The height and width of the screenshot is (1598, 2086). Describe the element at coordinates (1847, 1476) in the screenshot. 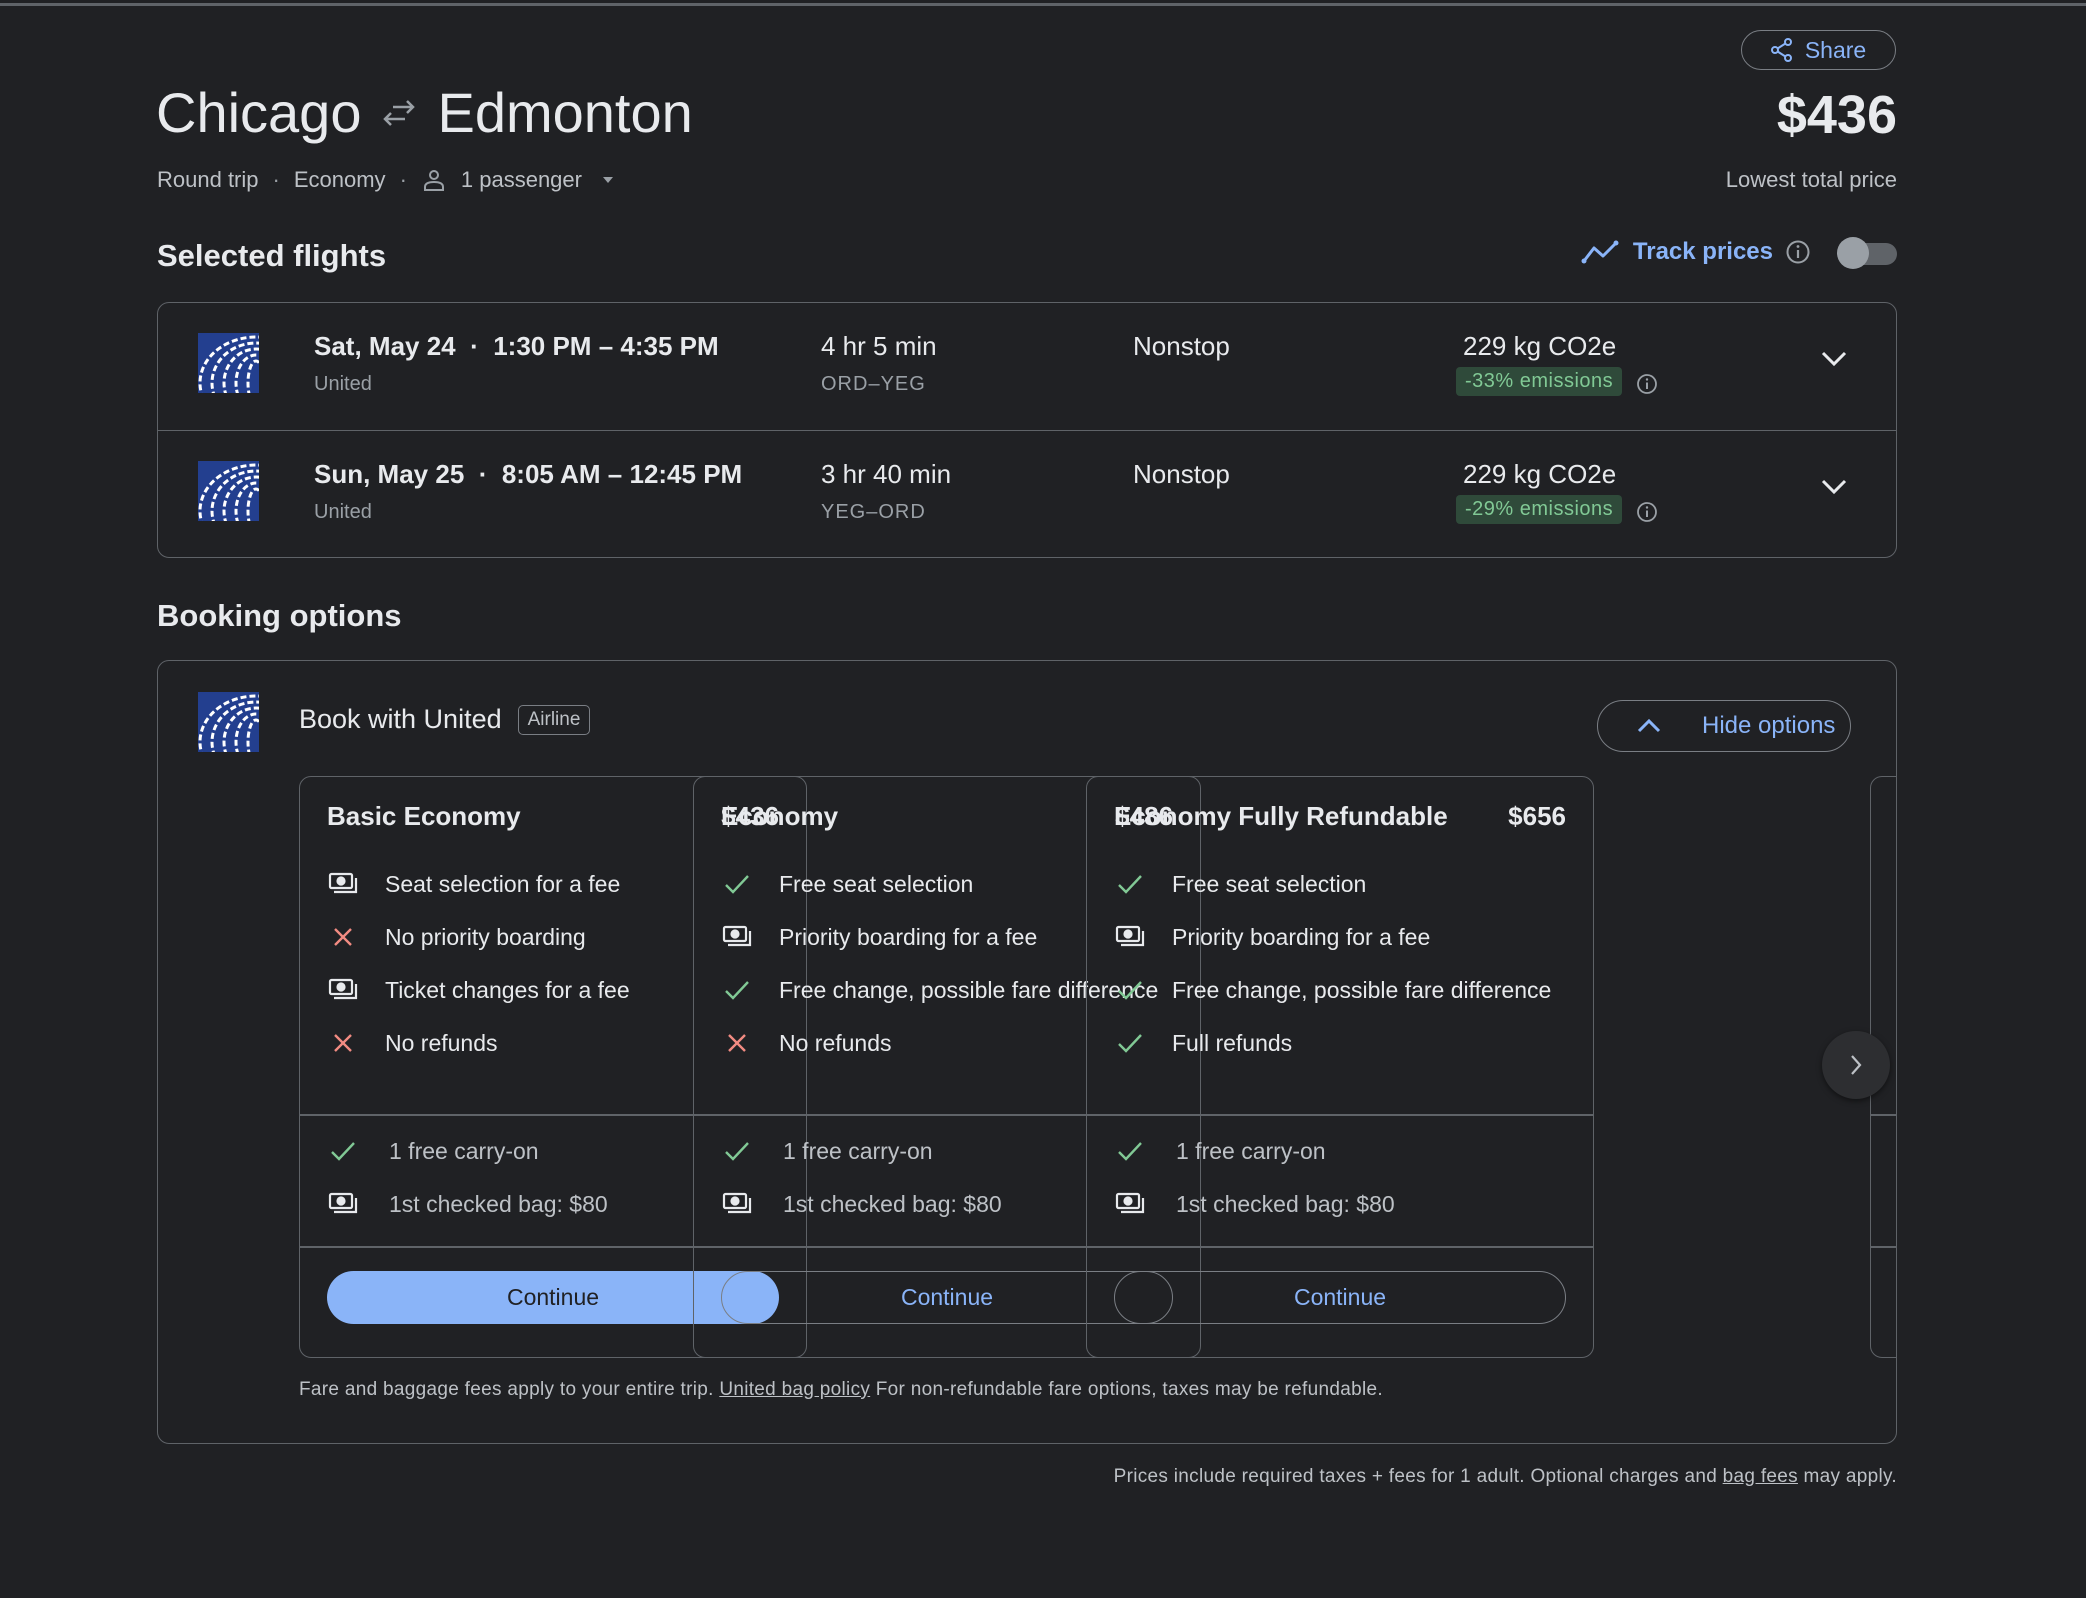

I see `disclaimer-text-2: may apply.` at that location.